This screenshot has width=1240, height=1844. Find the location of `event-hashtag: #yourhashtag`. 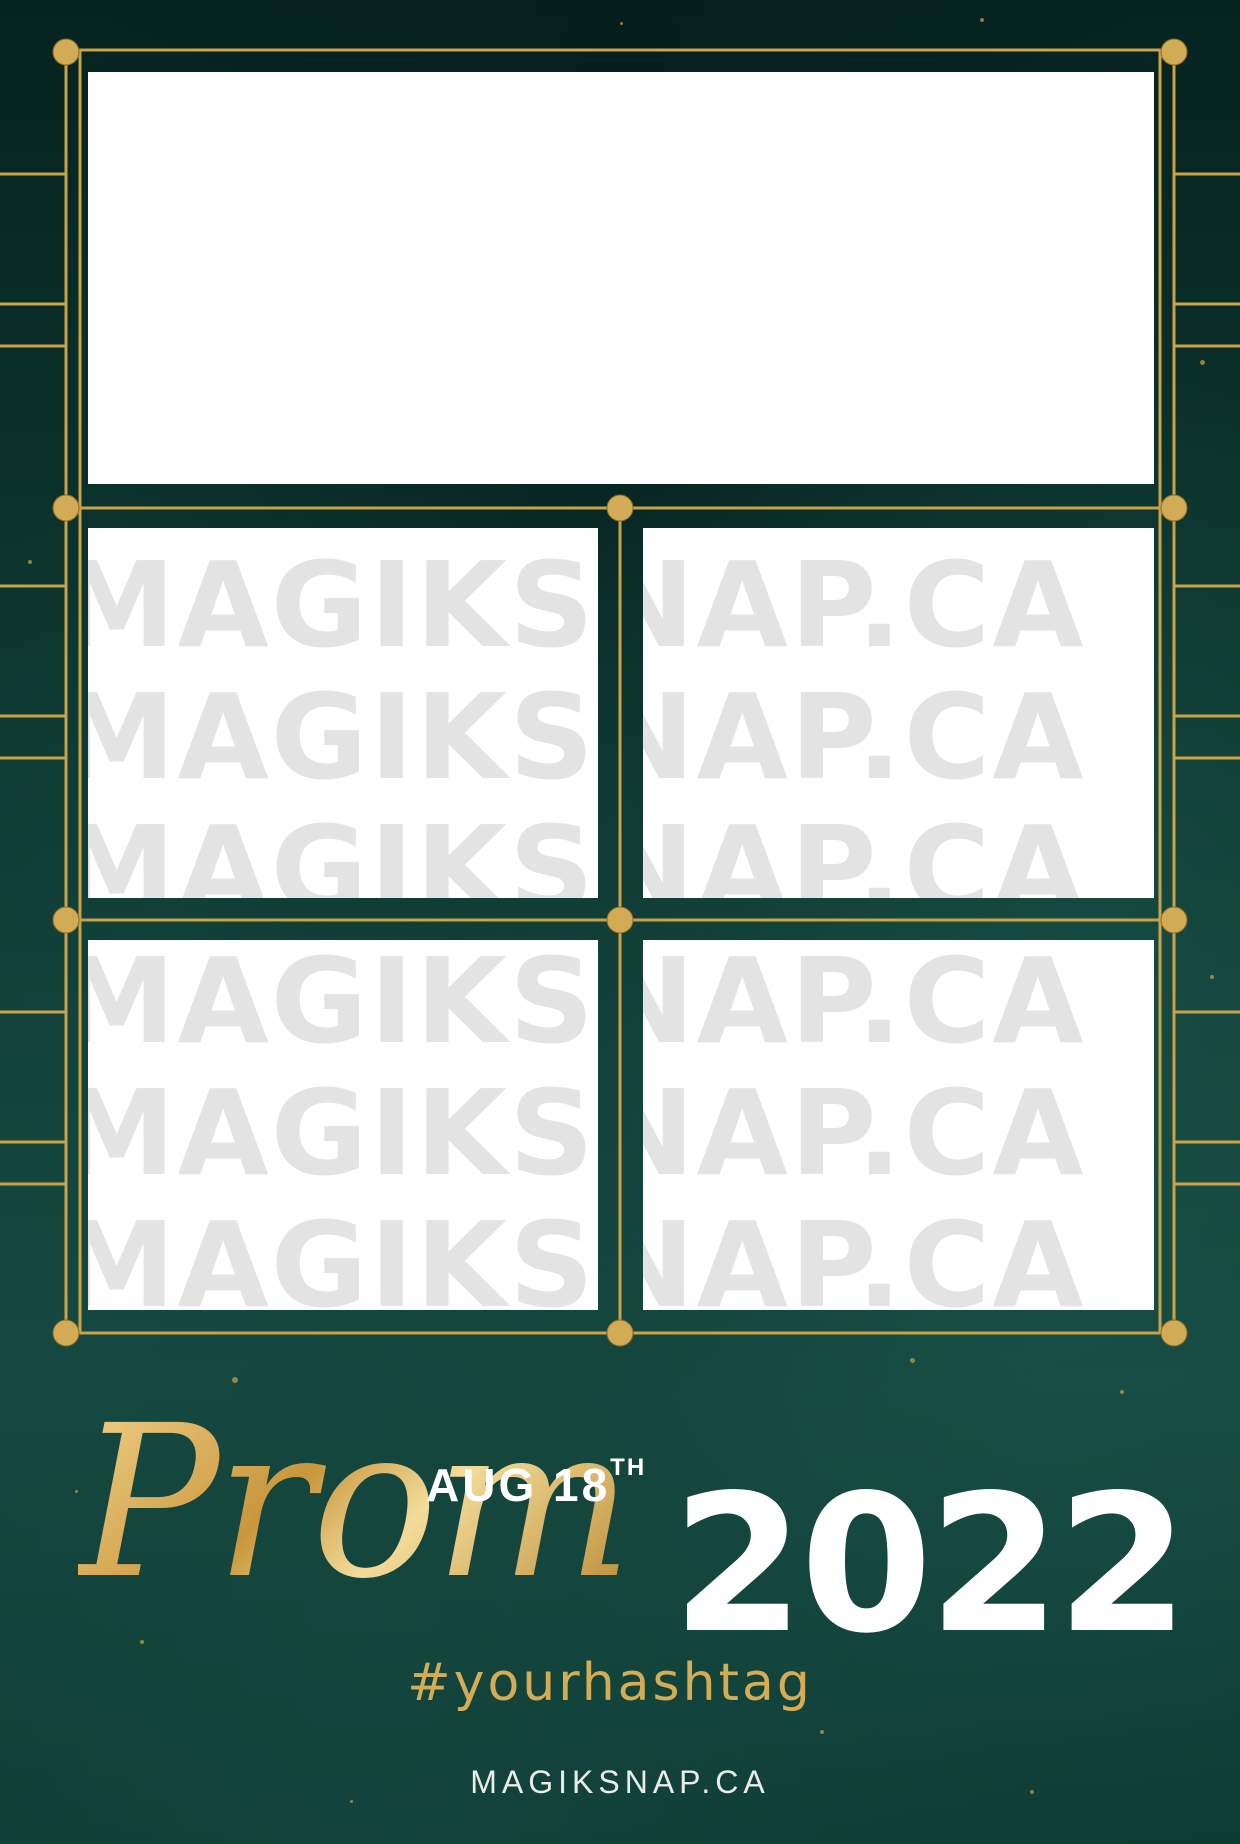

event-hashtag: #yourhashtag is located at coordinates (610, 1683).